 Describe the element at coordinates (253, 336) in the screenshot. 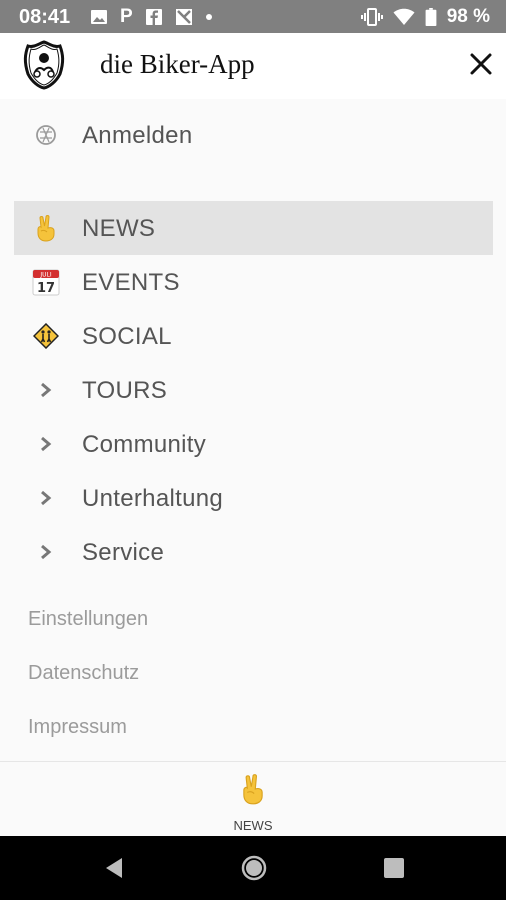

I see `menu-item-social: SOCIAL` at that location.